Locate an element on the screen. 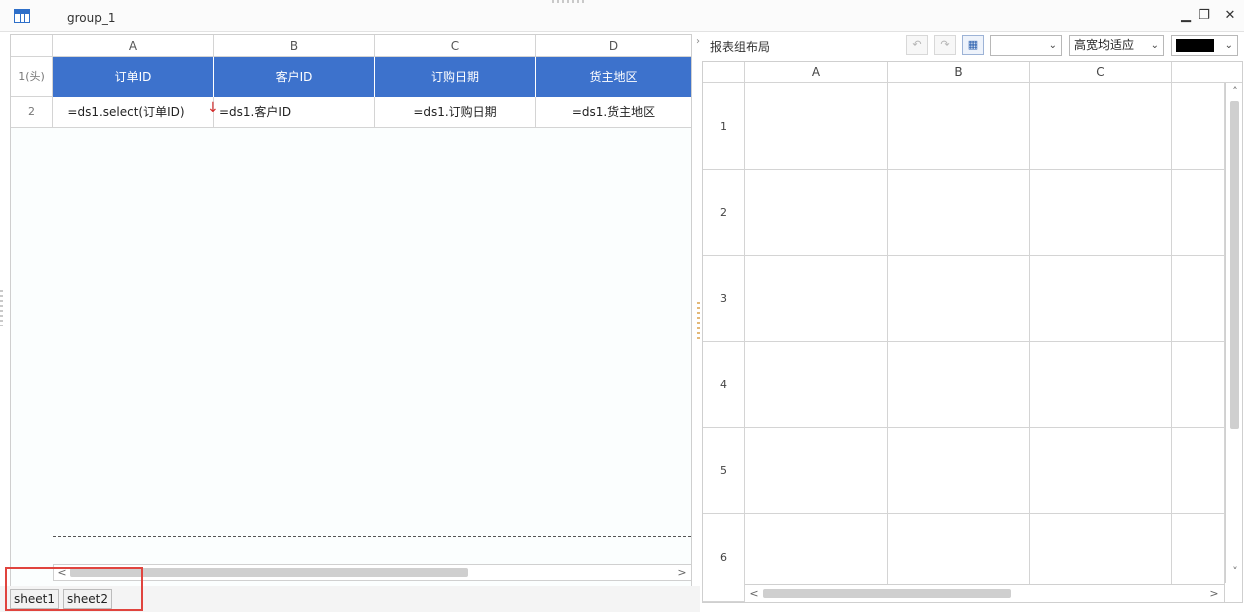 The width and height of the screenshot is (1244, 612). cell-c1: 订购日期 is located at coordinates (455, 77).